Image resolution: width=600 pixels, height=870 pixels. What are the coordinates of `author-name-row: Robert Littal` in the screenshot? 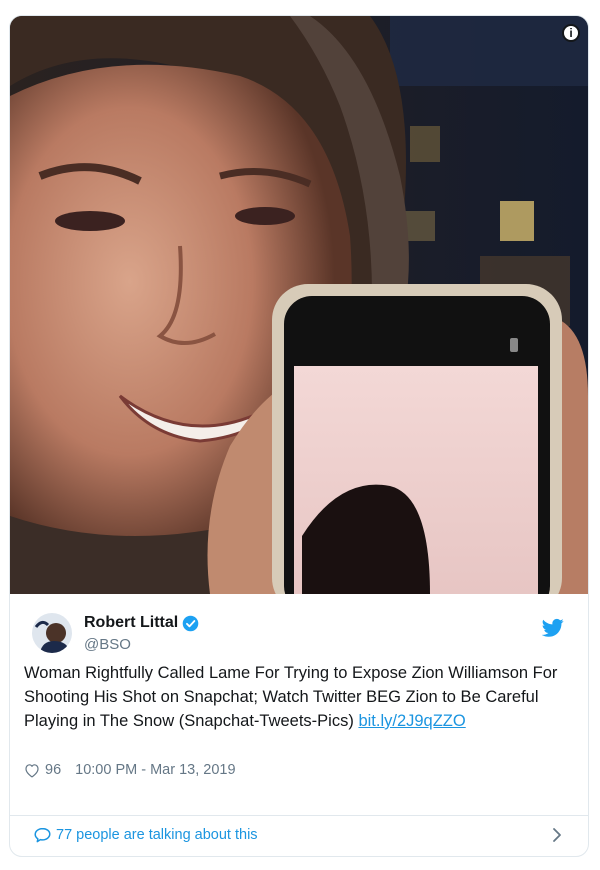 It's located at (141, 623).